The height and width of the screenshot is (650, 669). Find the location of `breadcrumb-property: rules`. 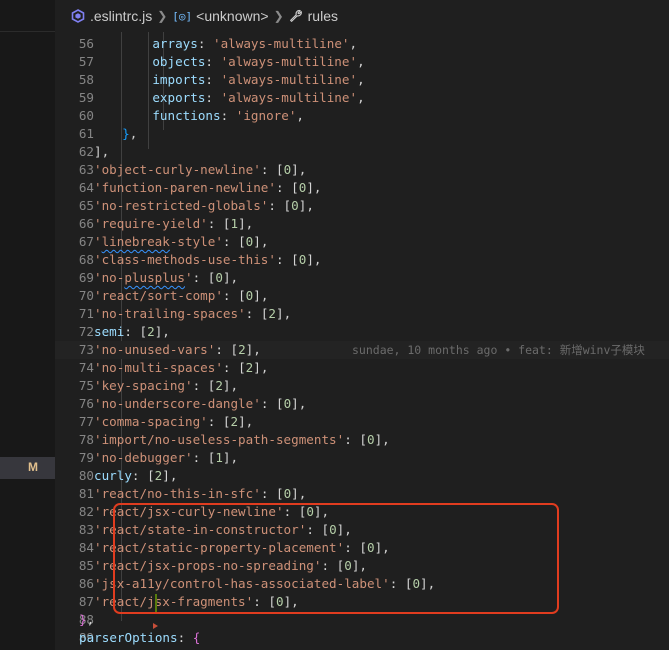

breadcrumb-property: rules is located at coordinates (313, 16).